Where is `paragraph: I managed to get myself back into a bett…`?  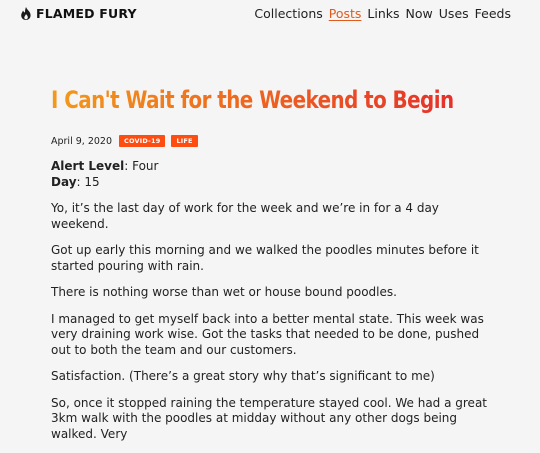
paragraph: I managed to get myself back into a bett… is located at coordinates (267, 334).